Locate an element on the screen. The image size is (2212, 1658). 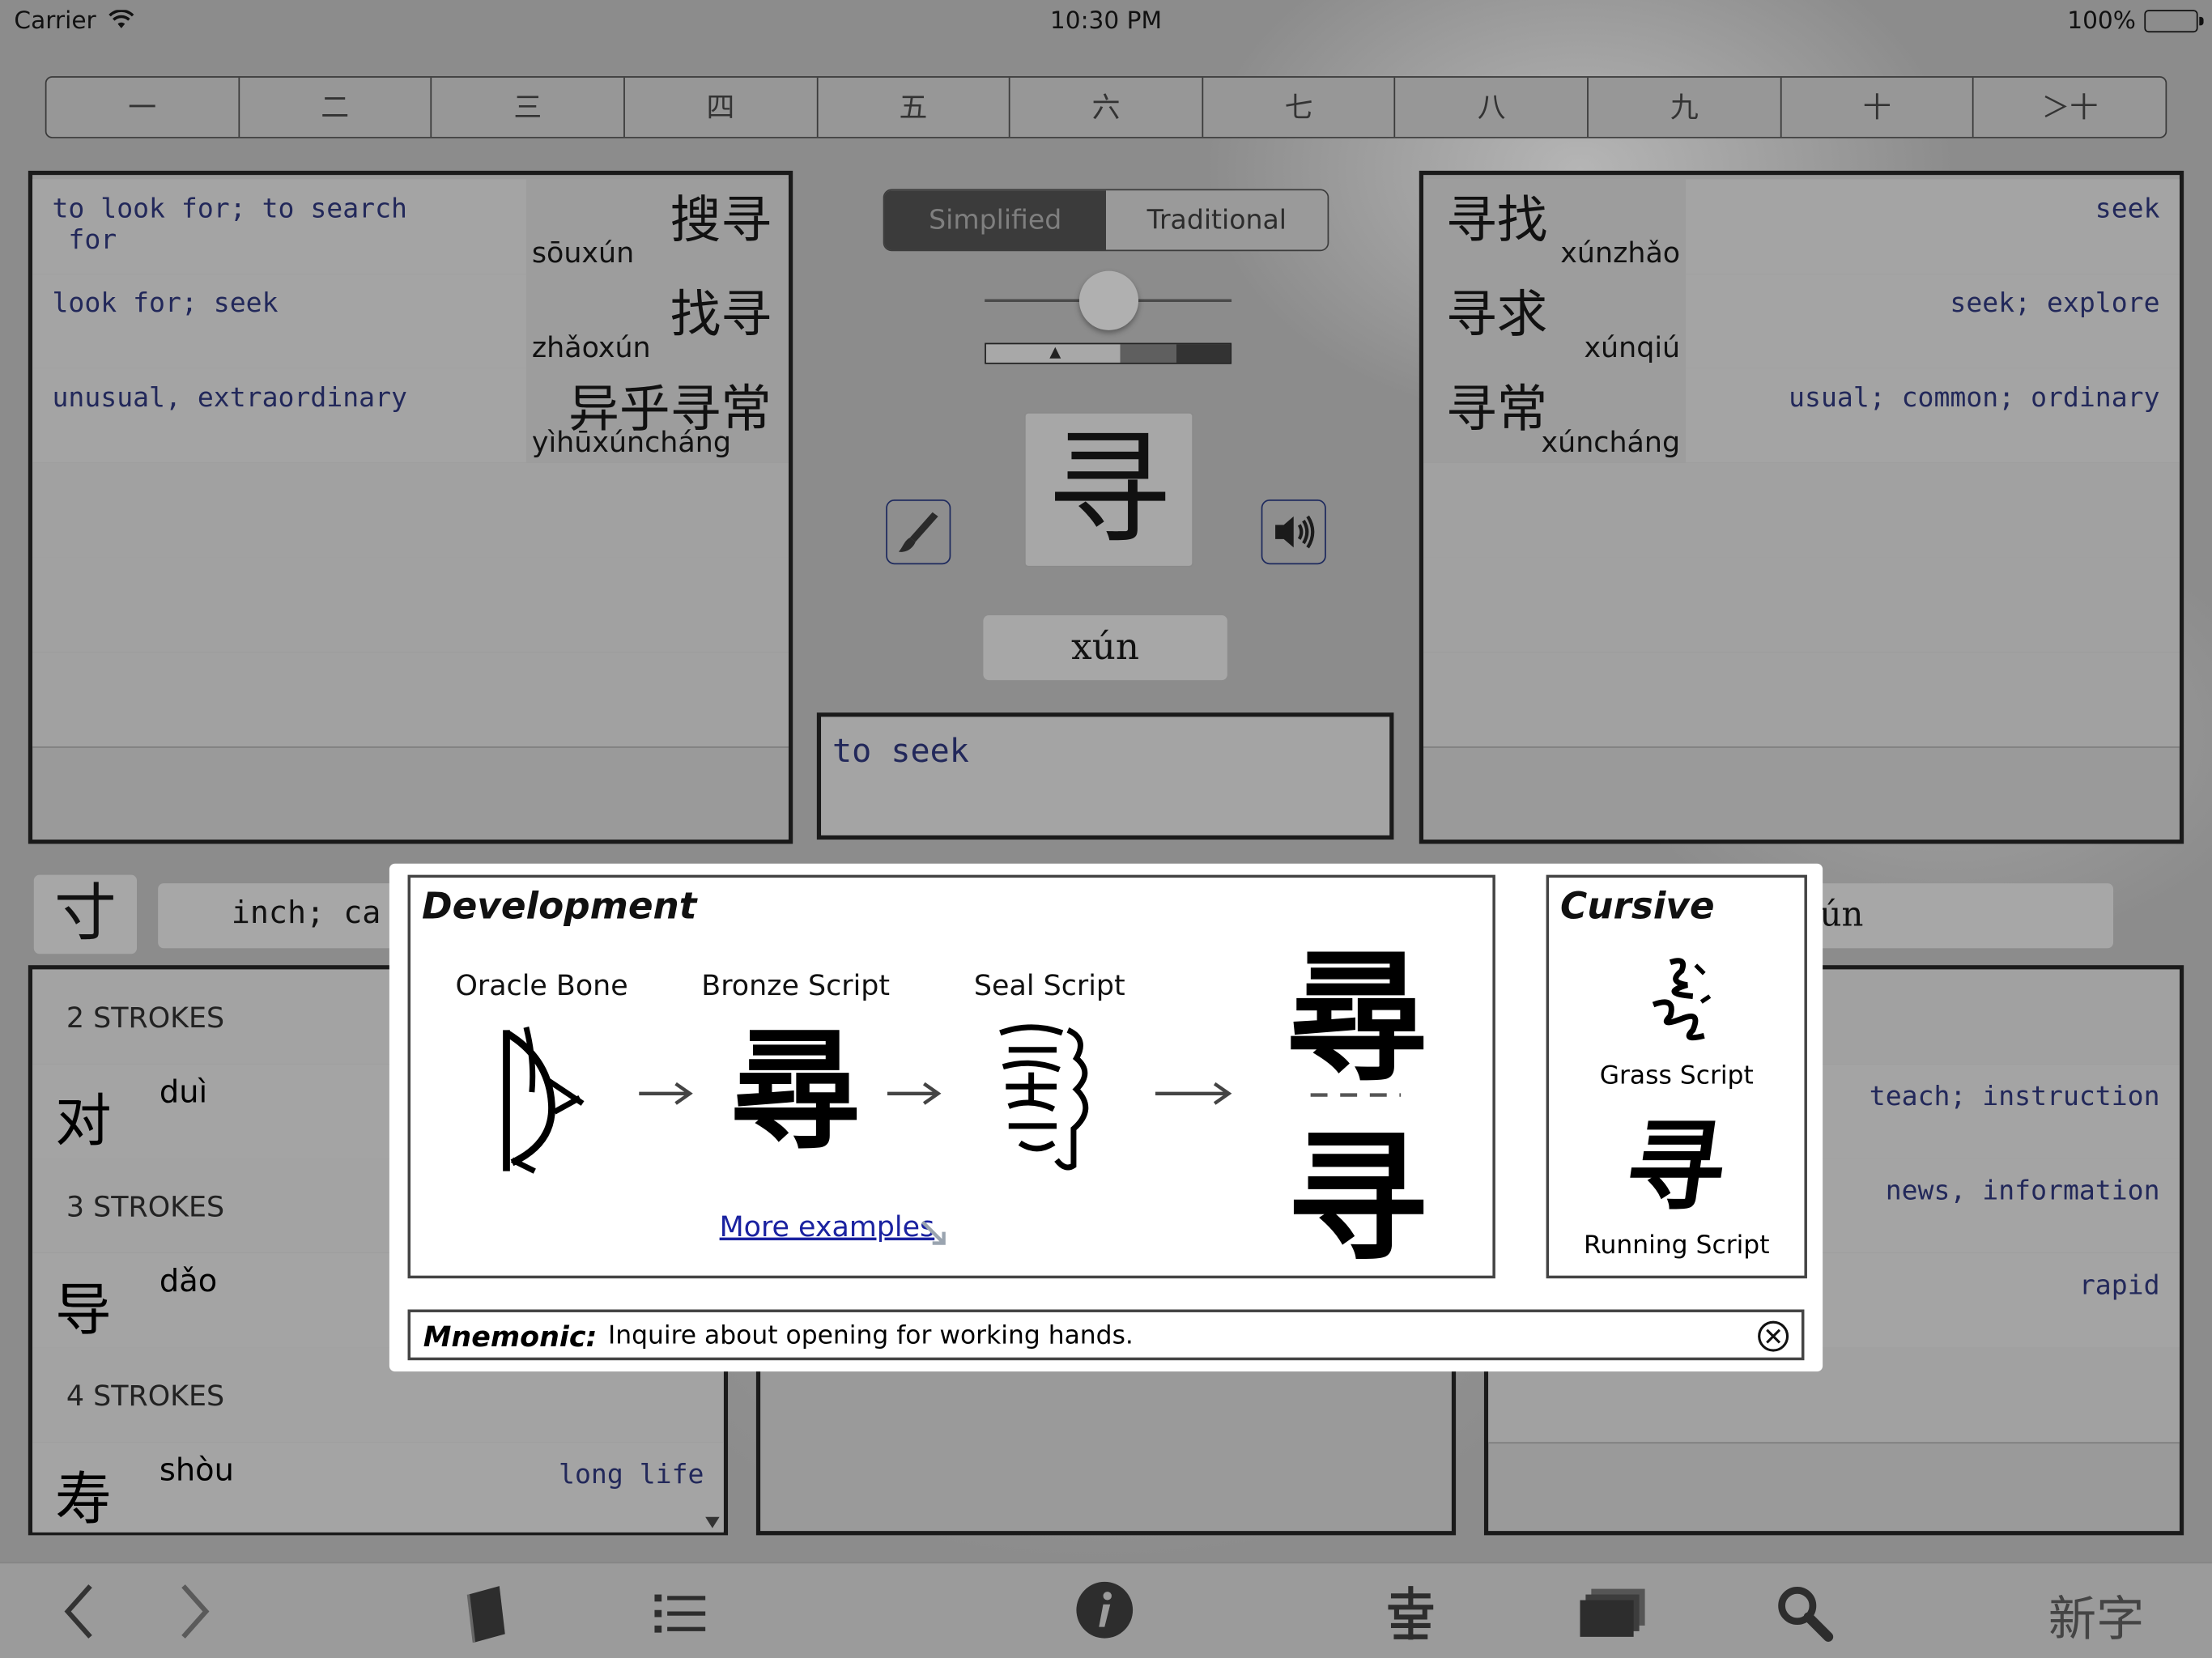
word-row: unusual, extraordinary 异乎寻常 yìhūxúncháng is located at coordinates (410, 416).